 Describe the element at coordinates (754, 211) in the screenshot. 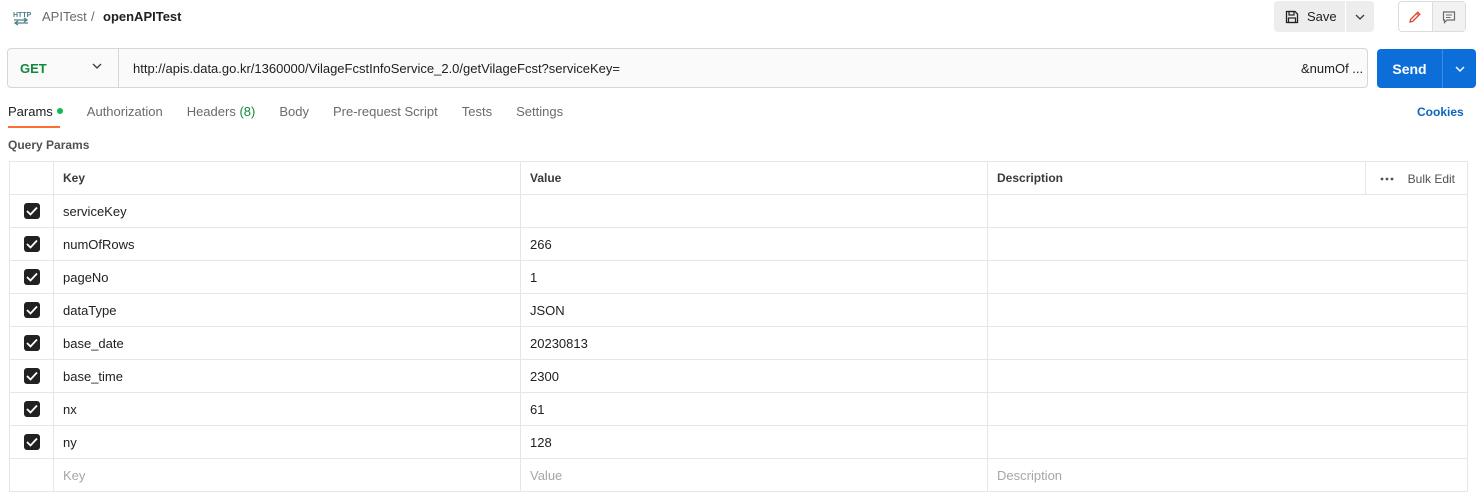

I see `param-value-cell` at that location.